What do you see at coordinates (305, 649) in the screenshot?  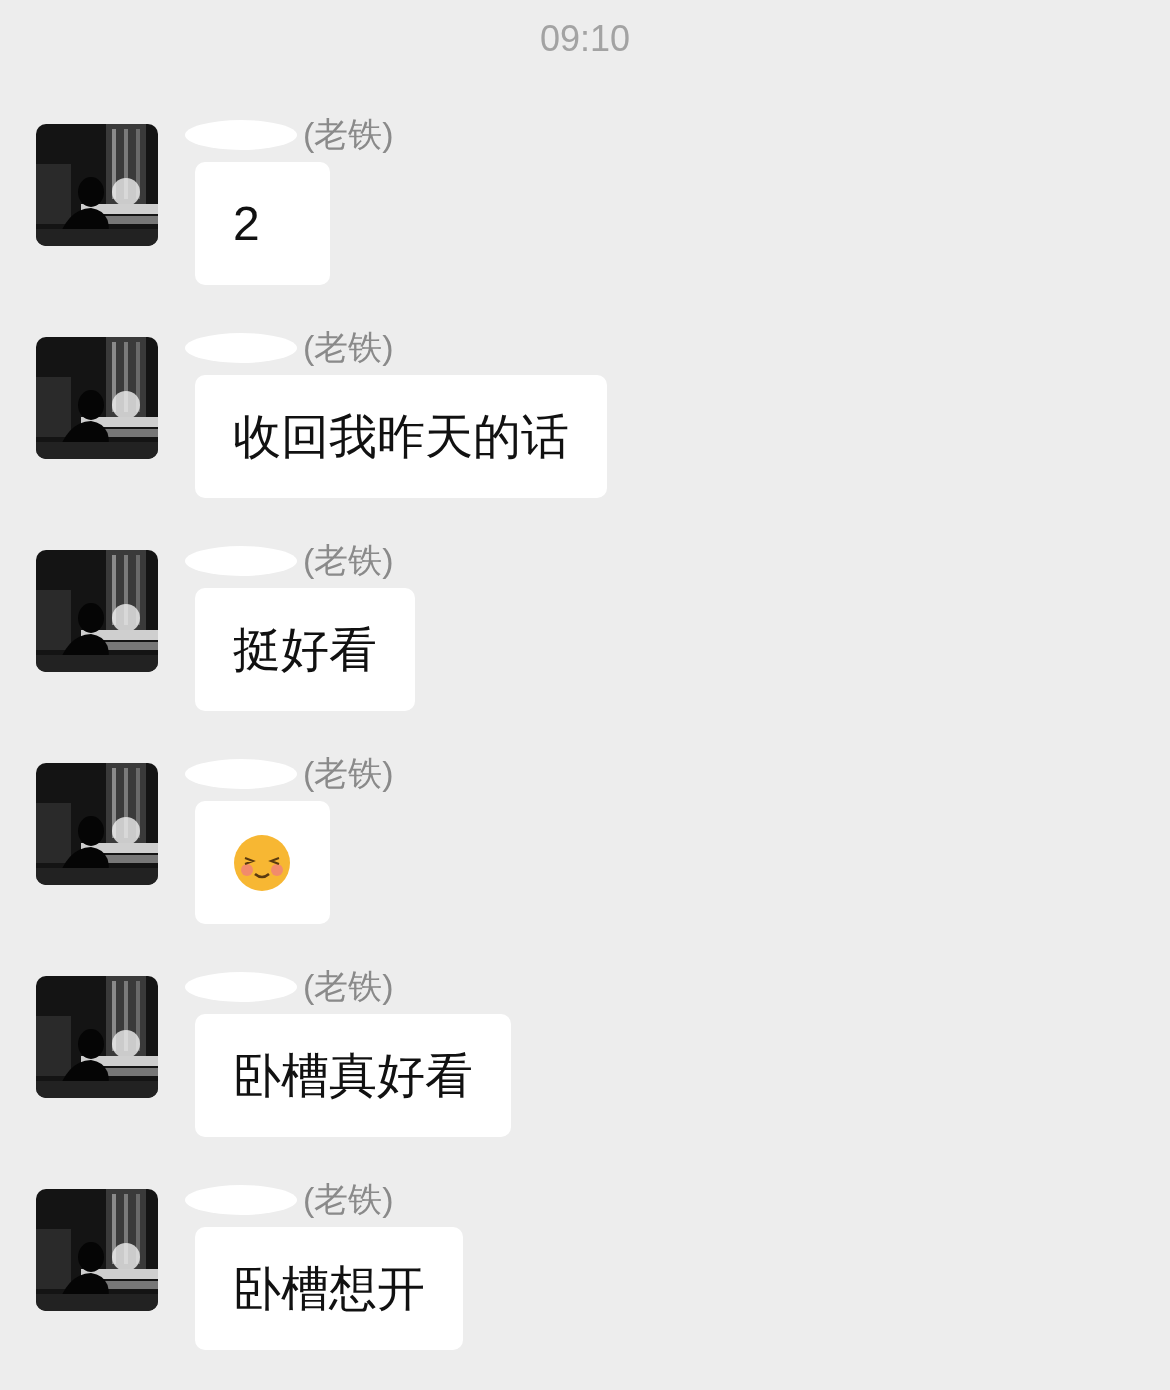 I see `message-bubble: 挺好看` at bounding box center [305, 649].